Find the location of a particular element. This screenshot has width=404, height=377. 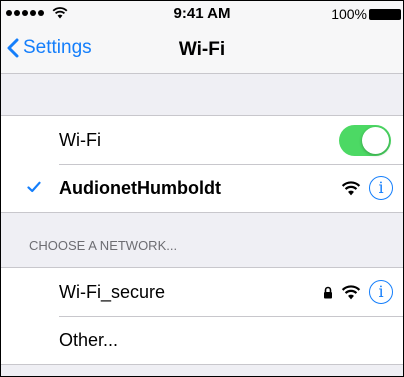

back-button: Settings is located at coordinates (49, 48).